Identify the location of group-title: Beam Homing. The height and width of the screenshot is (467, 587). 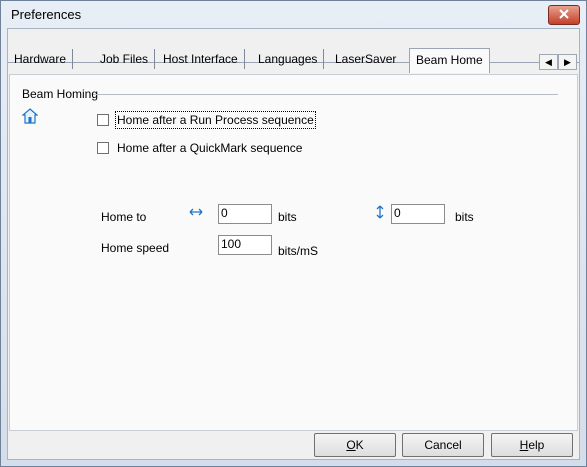
(60, 94).